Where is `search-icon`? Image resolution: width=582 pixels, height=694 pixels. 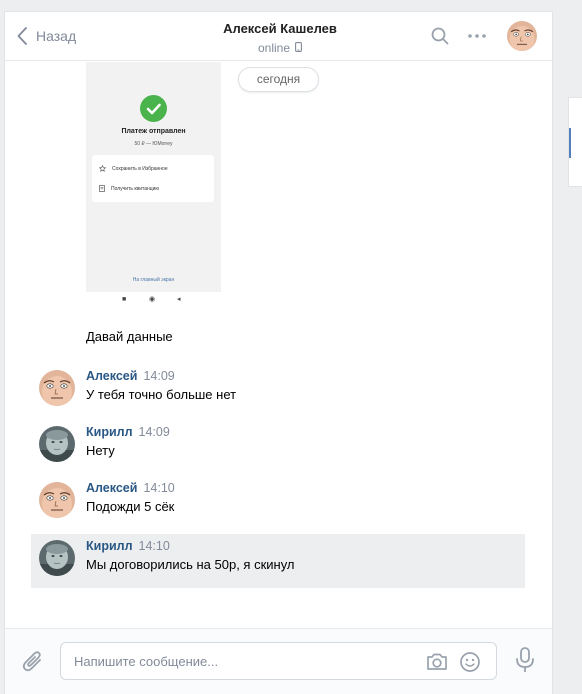
search-icon is located at coordinates (440, 37).